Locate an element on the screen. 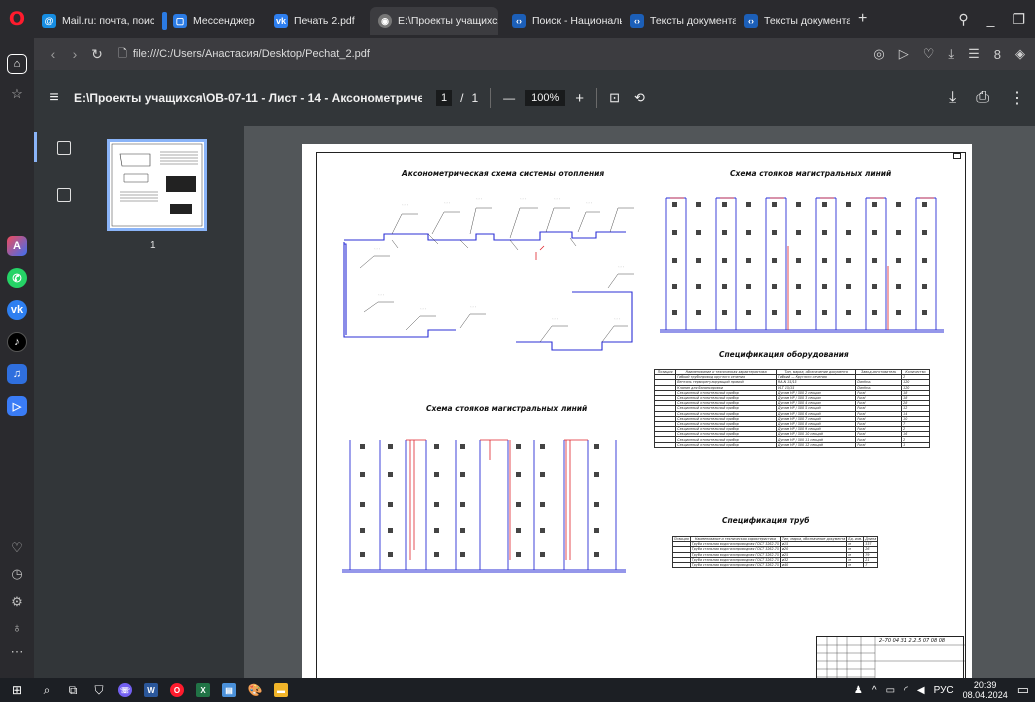 The image size is (1035, 702). tab-active-pdf: ◉ E:\Проекты учащихся\ОВ is located at coordinates (434, 21).